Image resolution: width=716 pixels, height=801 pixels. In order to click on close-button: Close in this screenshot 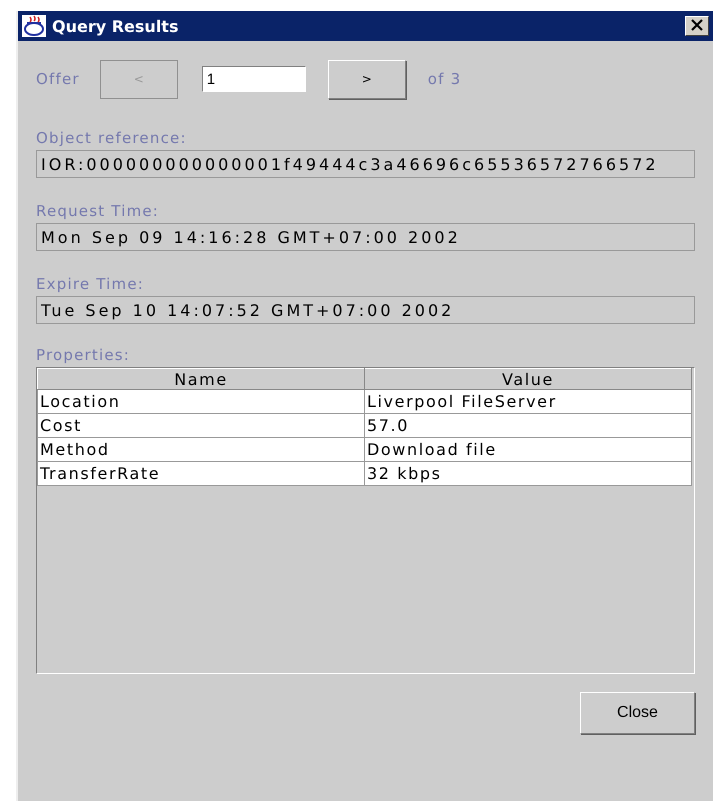, I will do `click(637, 713)`.